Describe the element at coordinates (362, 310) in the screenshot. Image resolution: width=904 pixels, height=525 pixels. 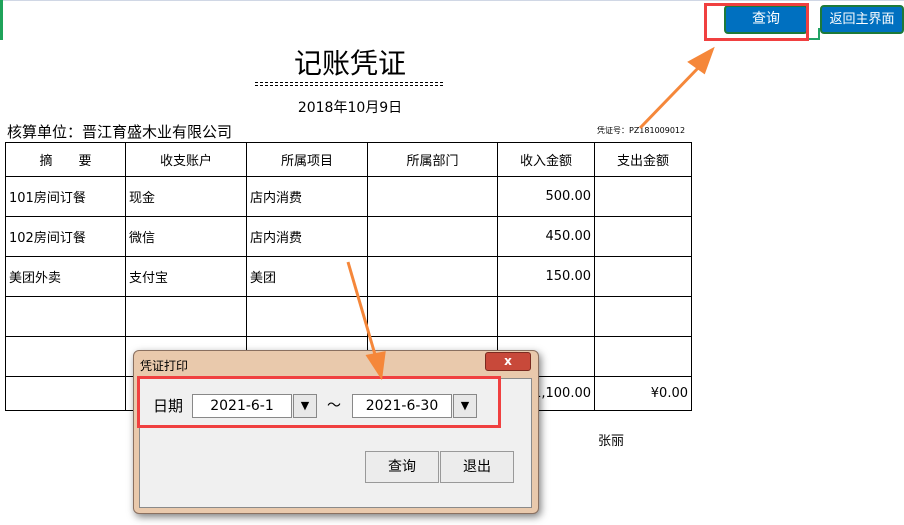
I see `arrow-to-date-range` at that location.